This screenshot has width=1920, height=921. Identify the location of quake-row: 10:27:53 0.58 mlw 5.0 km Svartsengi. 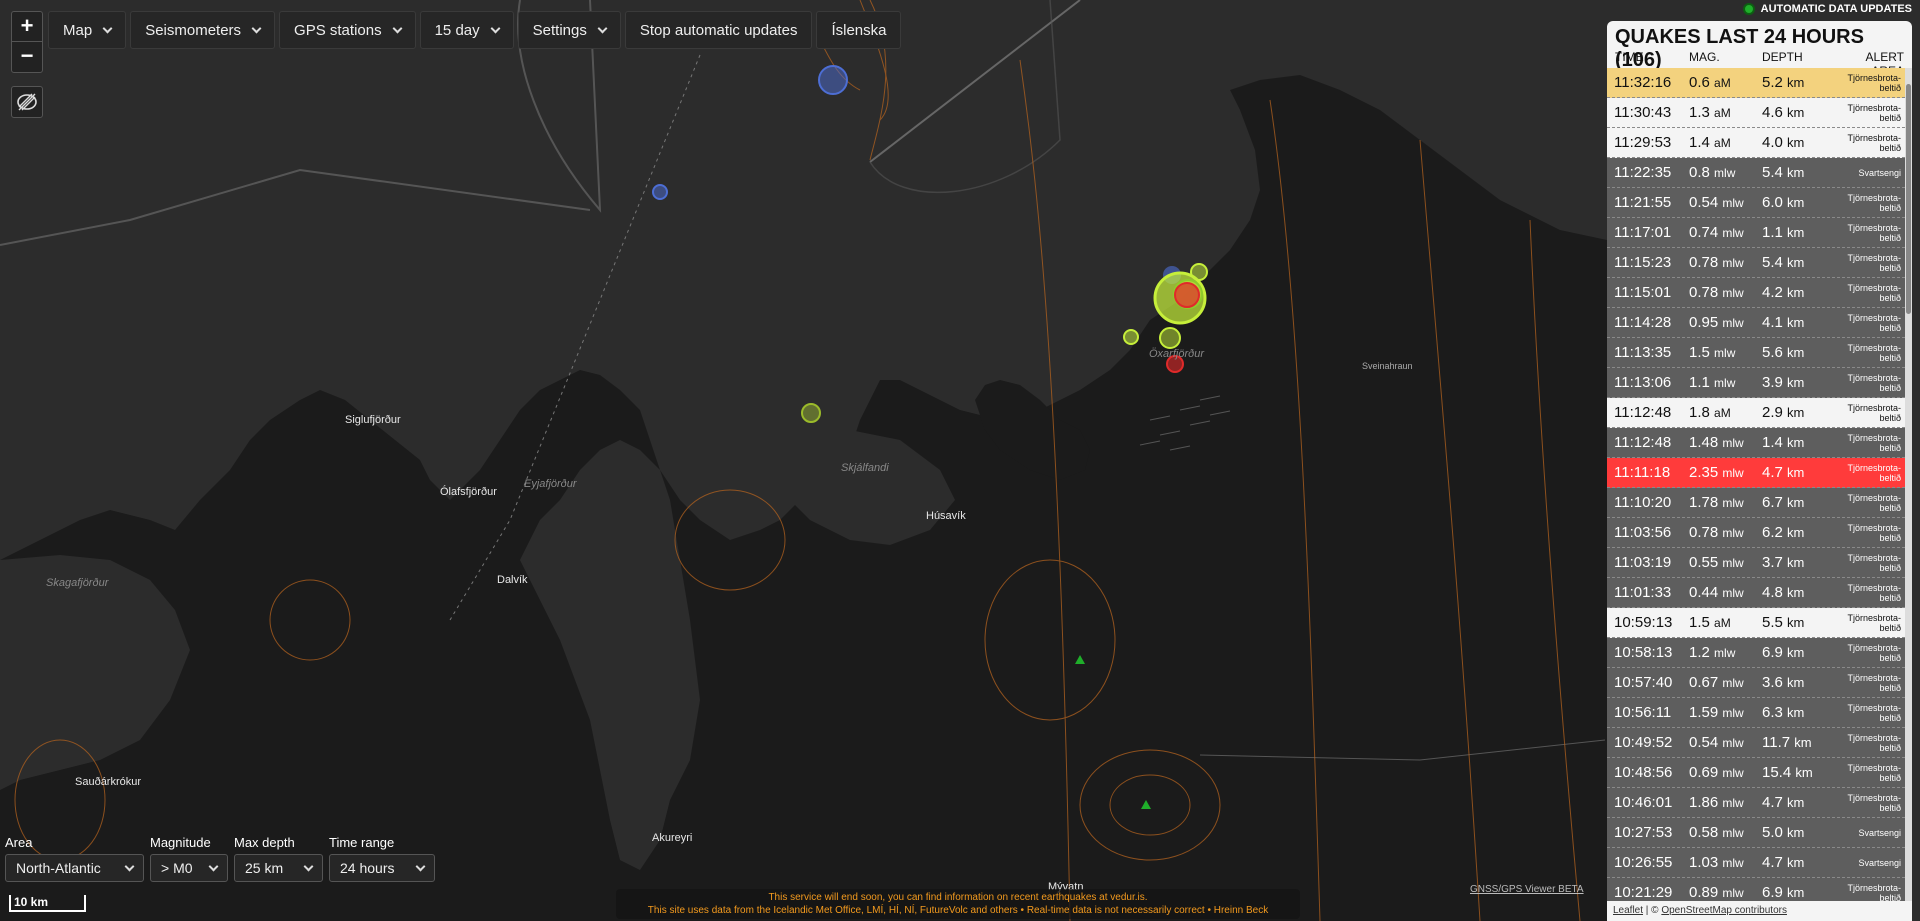
(1756, 833).